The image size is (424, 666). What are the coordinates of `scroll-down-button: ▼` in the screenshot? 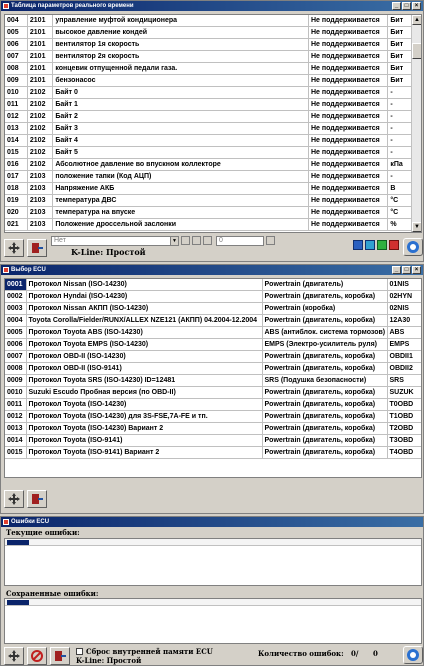 It's located at (416, 227).